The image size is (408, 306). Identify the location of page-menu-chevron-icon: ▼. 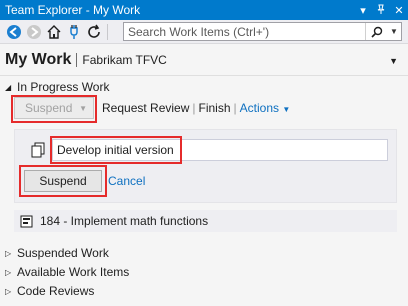
(393, 61).